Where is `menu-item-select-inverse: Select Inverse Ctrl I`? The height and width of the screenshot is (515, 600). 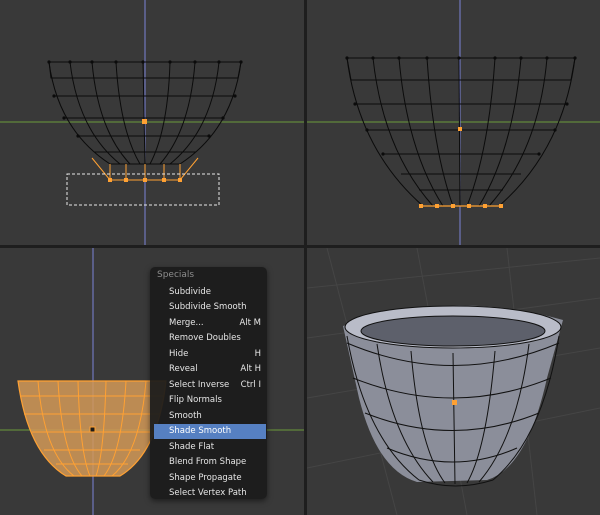 menu-item-select-inverse: Select Inverse Ctrl I is located at coordinates (210, 385).